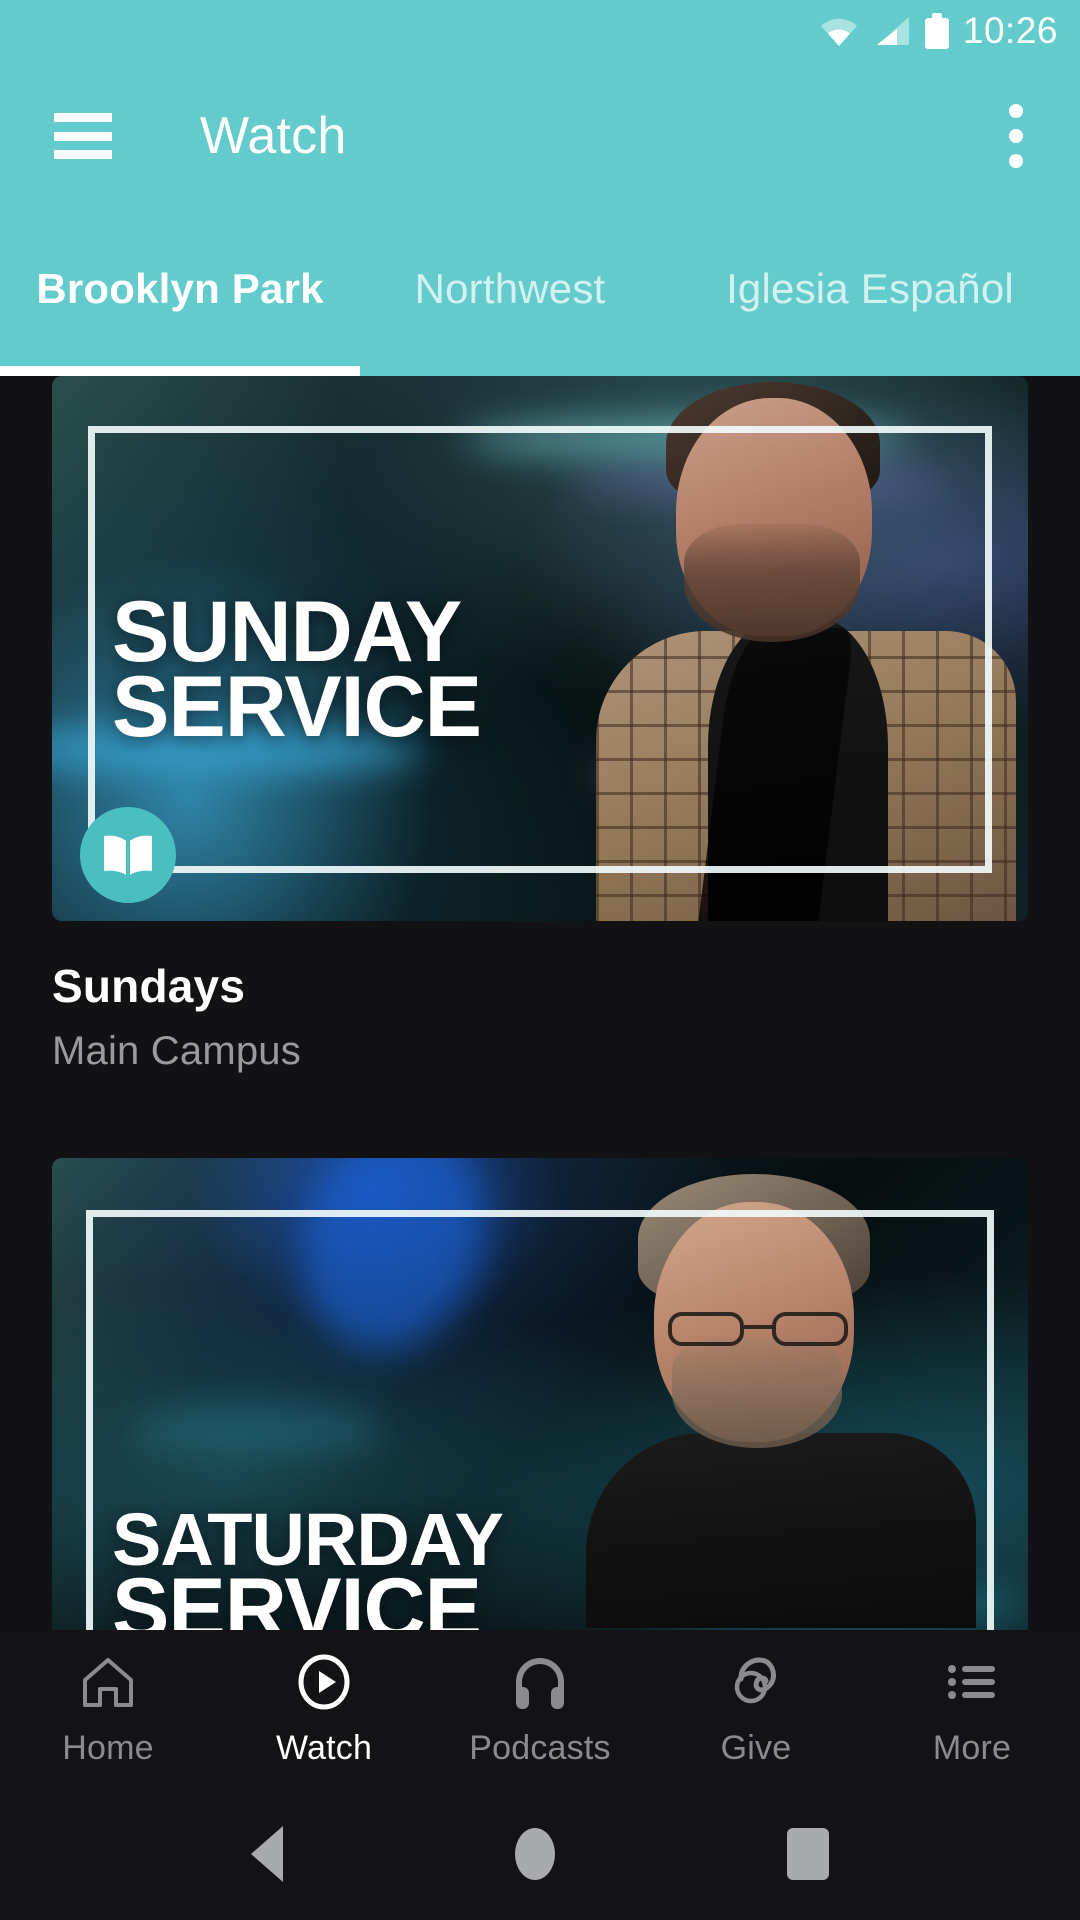 The width and height of the screenshot is (1080, 1920). What do you see at coordinates (839, 31) in the screenshot?
I see `wifi-icon` at bounding box center [839, 31].